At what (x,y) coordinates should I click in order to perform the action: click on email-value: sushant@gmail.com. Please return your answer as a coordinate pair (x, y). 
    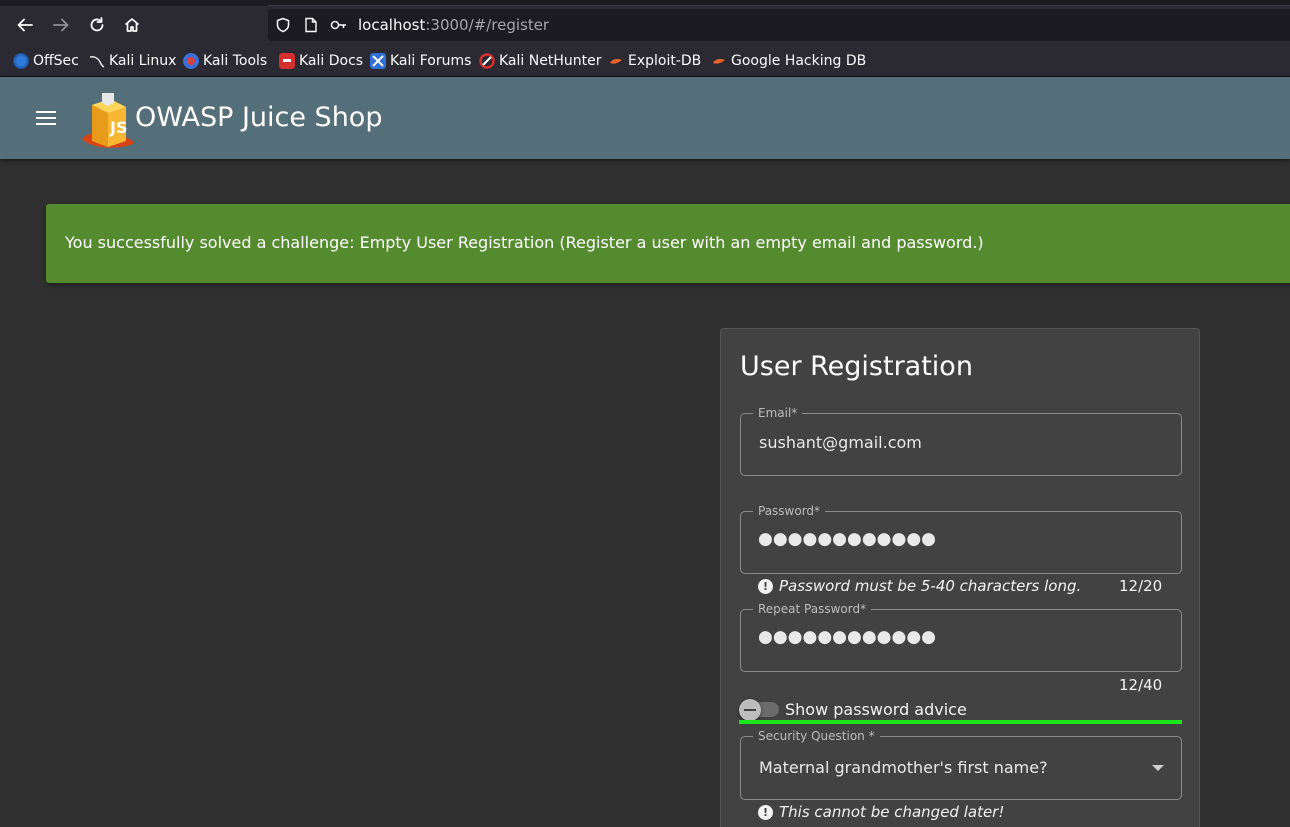
    Looking at the image, I should click on (840, 442).